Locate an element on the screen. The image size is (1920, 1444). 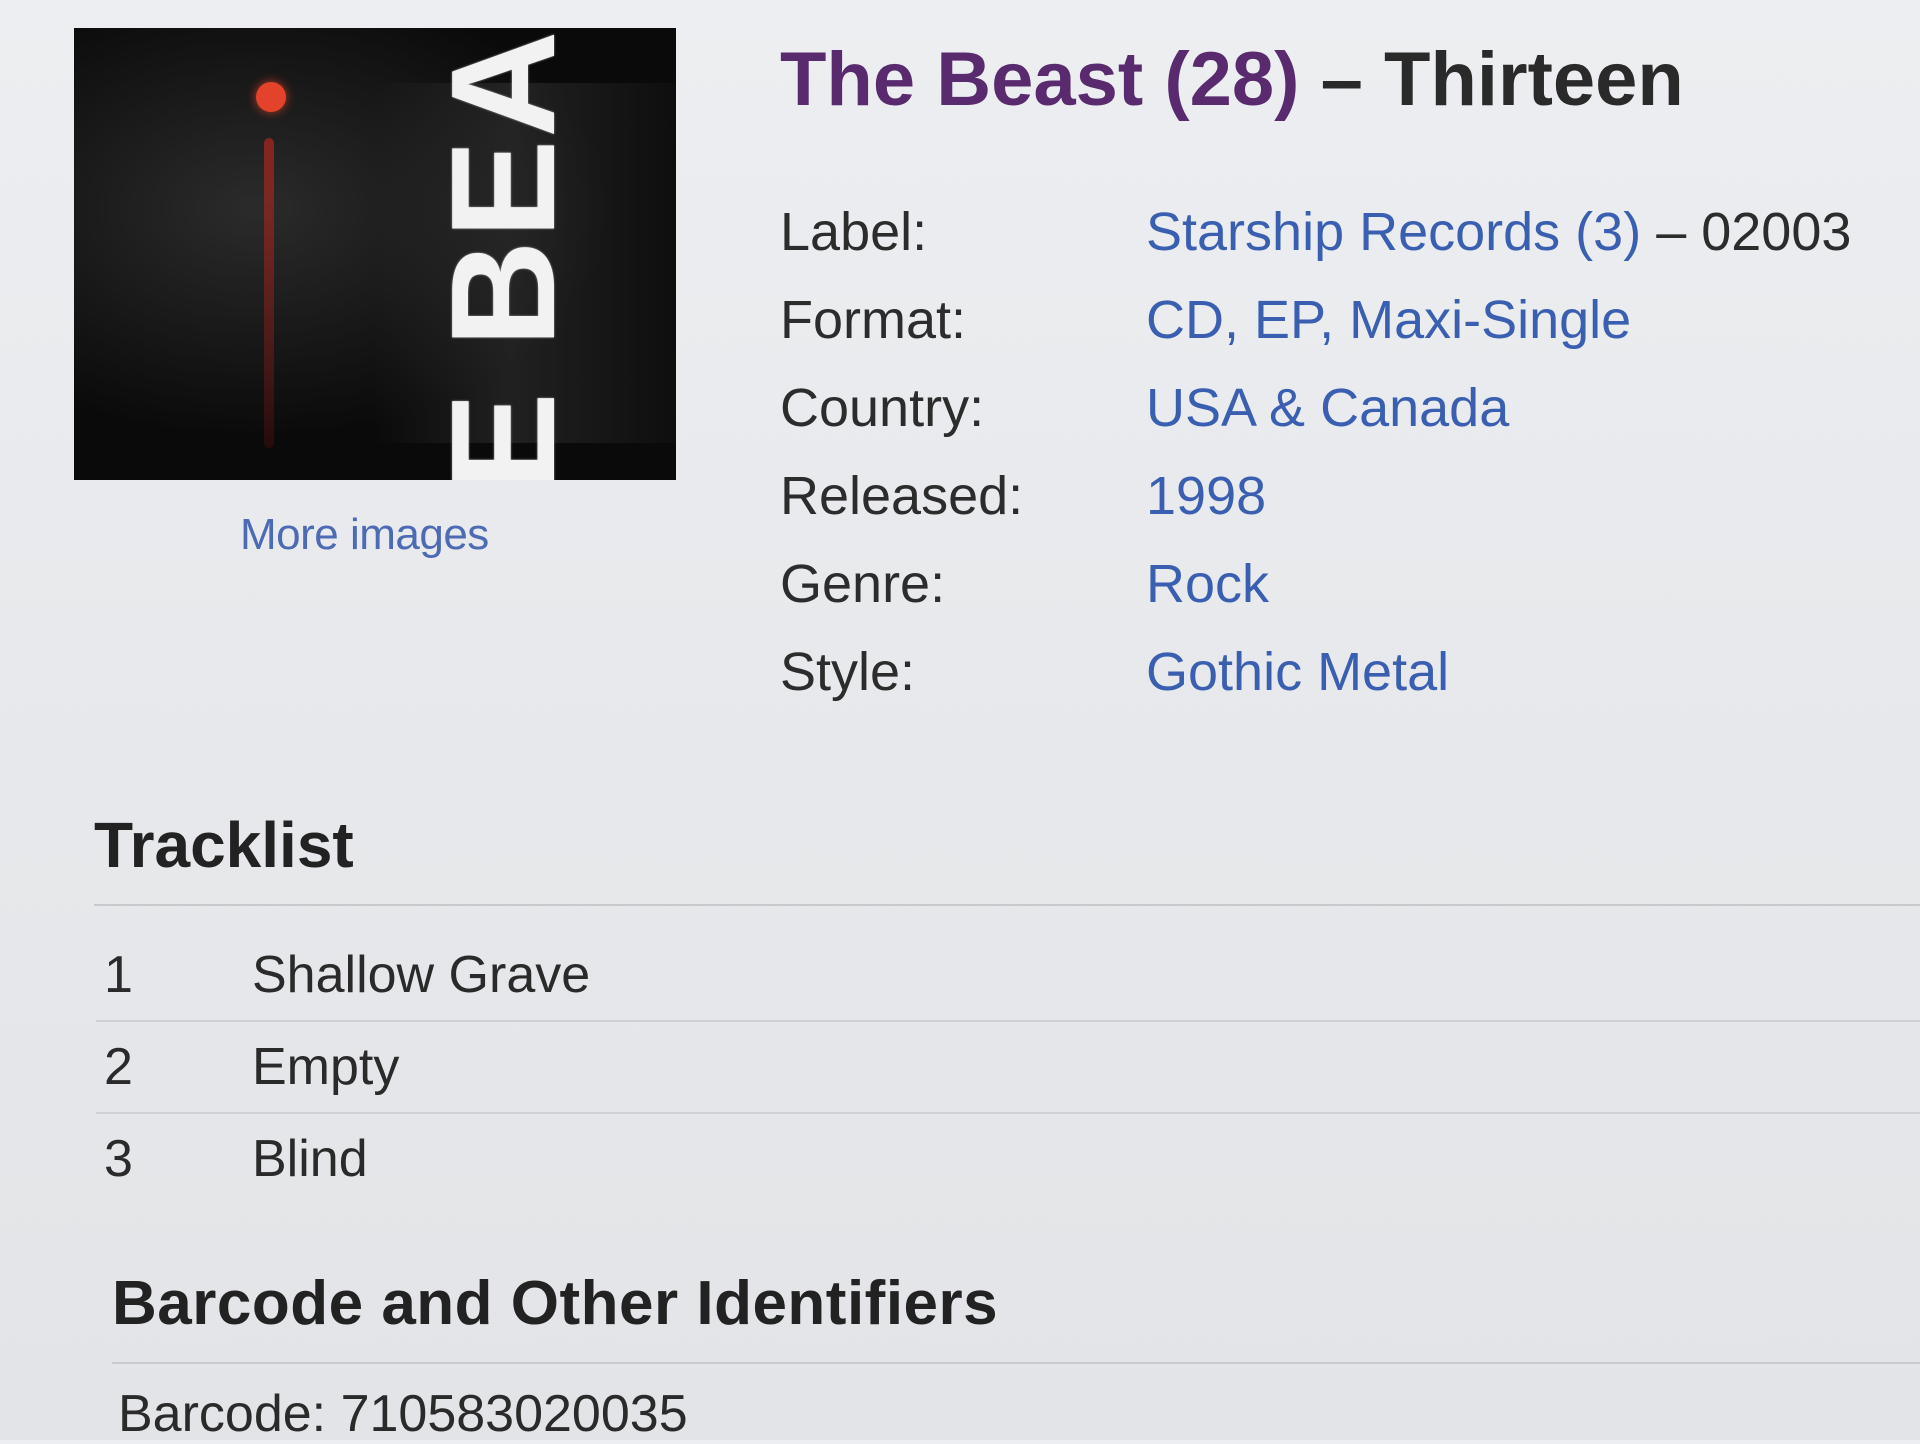
info-row-country: Country: USA & Canada is located at coordinates (1315, 408).